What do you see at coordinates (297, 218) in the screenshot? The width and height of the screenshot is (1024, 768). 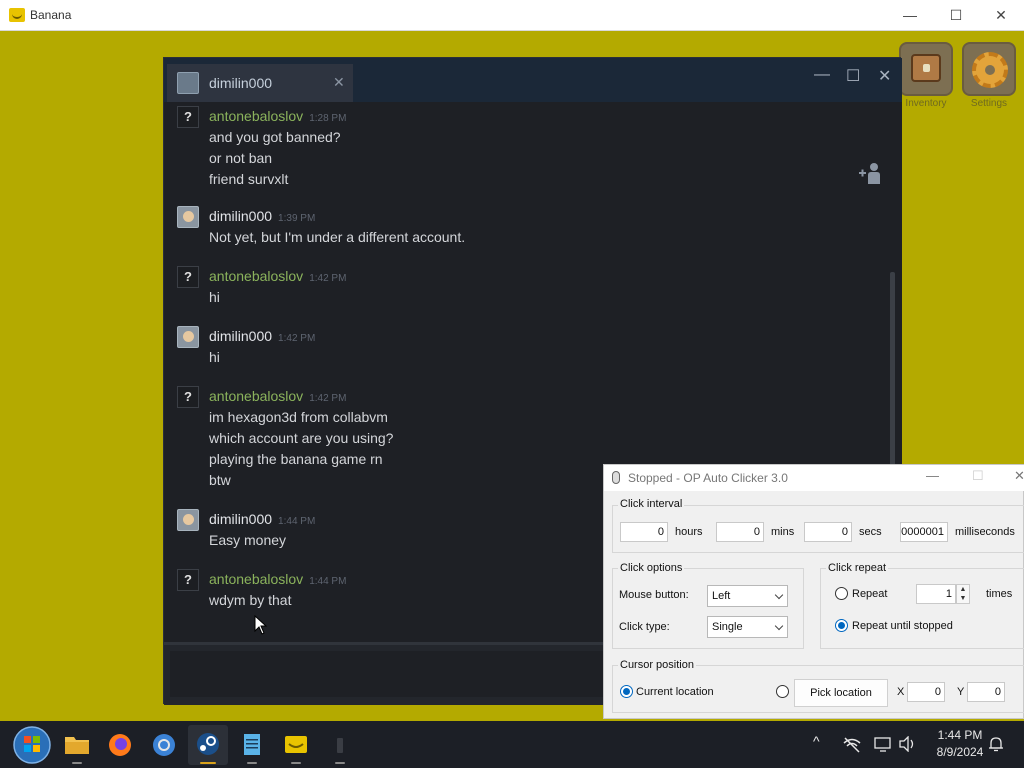 I see `message-time: 1:39 PM` at bounding box center [297, 218].